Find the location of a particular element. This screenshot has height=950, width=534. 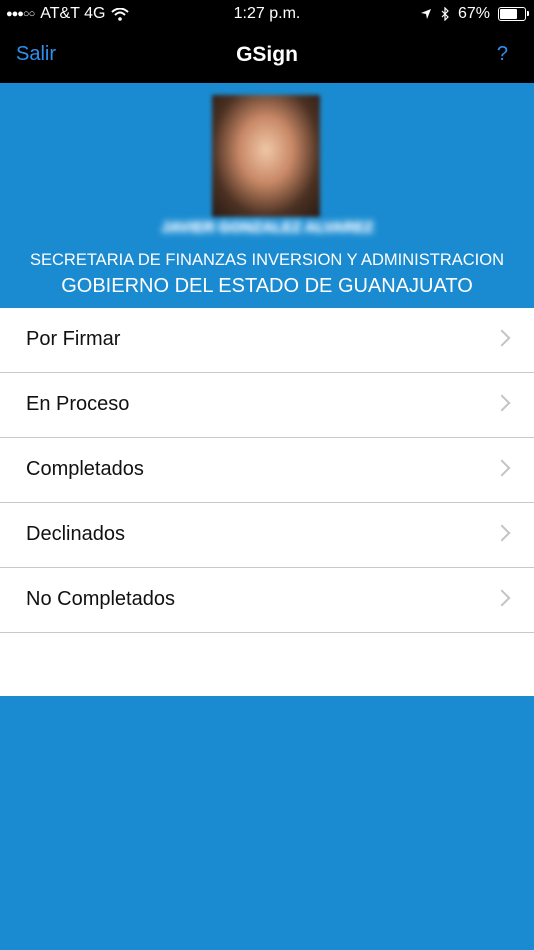

location-arrow-icon is located at coordinates (425, 14).